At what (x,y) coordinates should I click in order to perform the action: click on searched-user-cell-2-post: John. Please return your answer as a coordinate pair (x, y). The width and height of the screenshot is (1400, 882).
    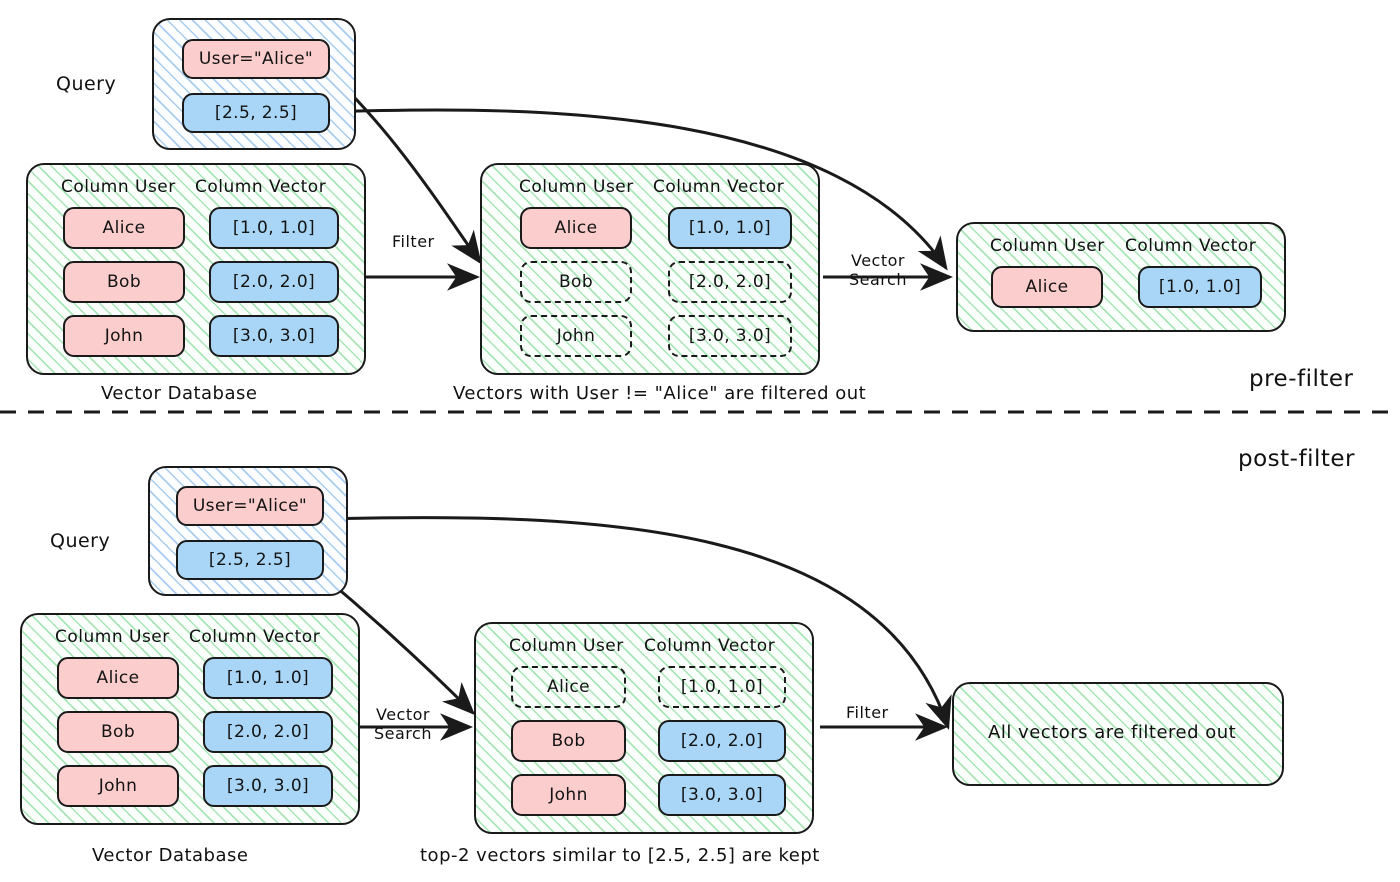
    Looking at the image, I should click on (568, 795).